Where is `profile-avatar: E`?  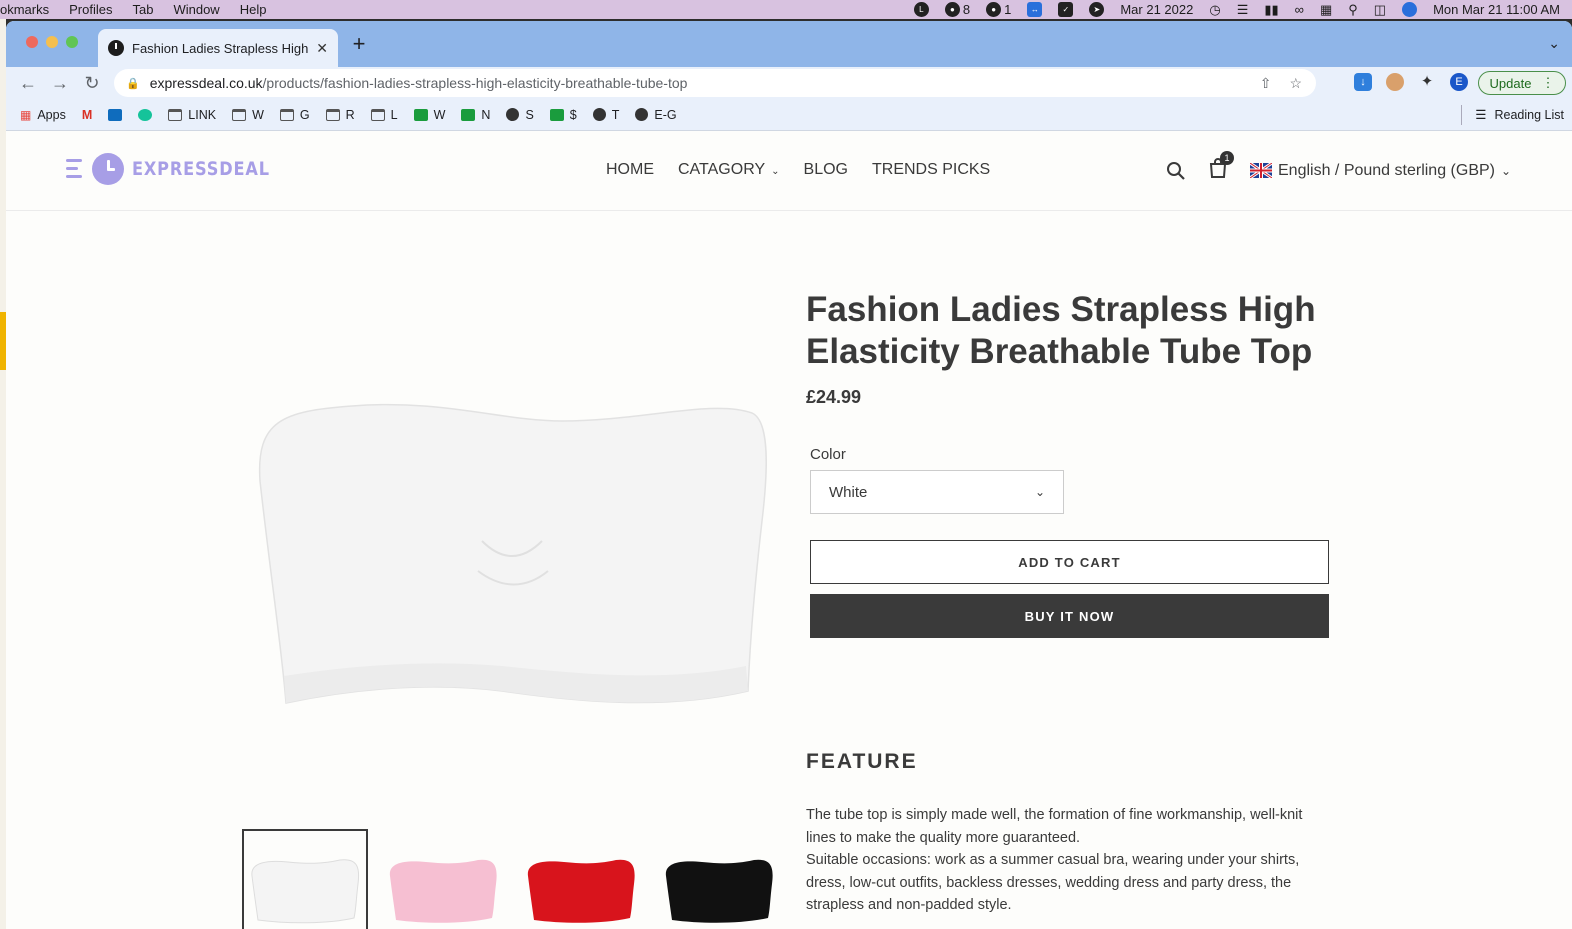 profile-avatar: E is located at coordinates (1459, 82).